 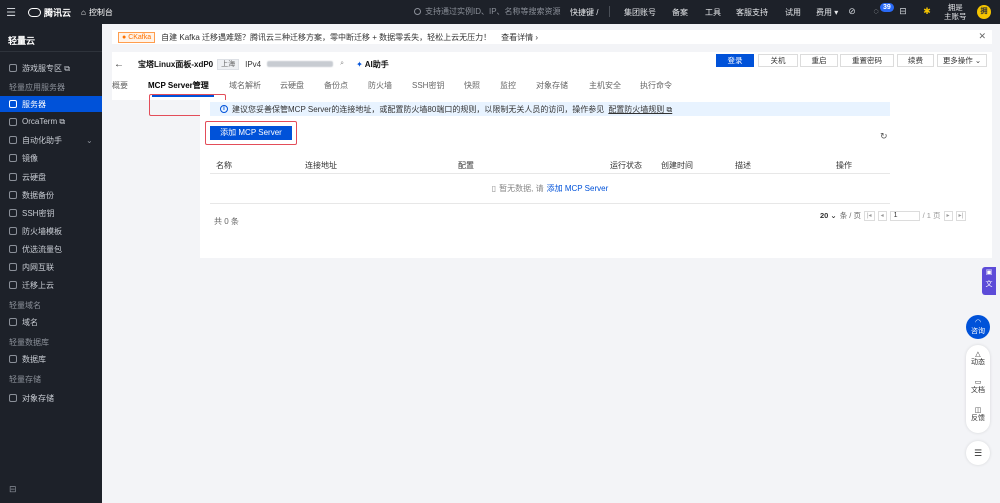 What do you see at coordinates (58, 12) in the screenshot?
I see `brand-name: 腾讯云` at bounding box center [58, 12].